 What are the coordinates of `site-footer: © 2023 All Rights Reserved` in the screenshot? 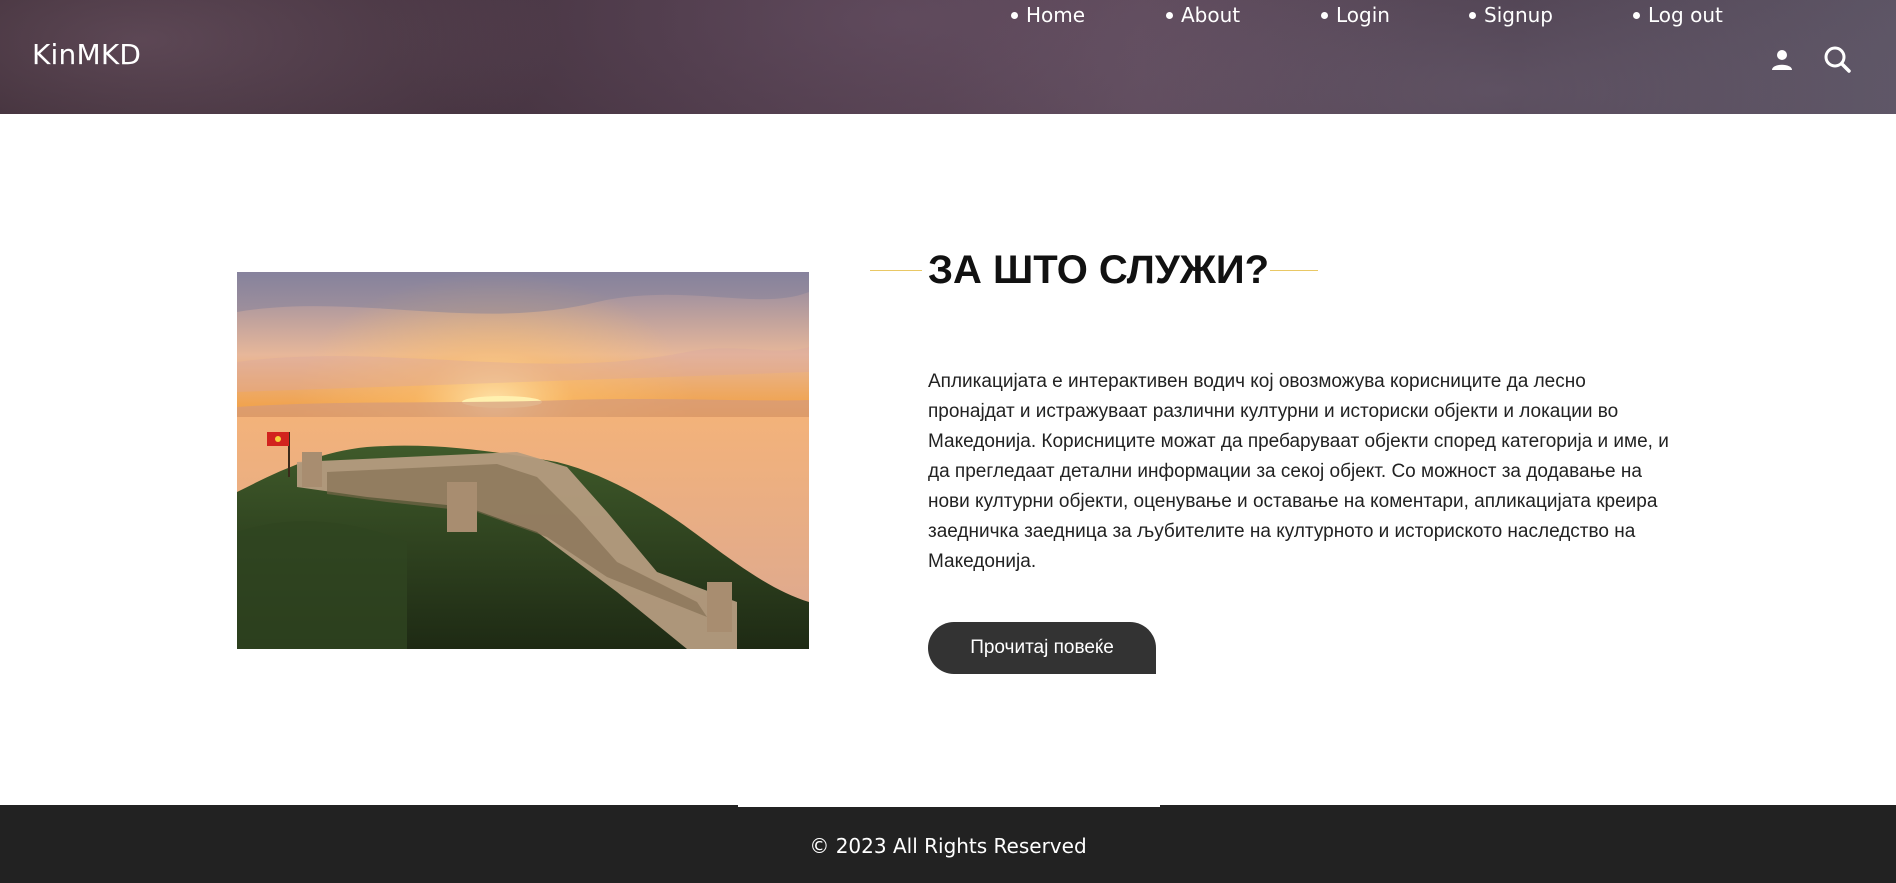 It's located at (948, 844).